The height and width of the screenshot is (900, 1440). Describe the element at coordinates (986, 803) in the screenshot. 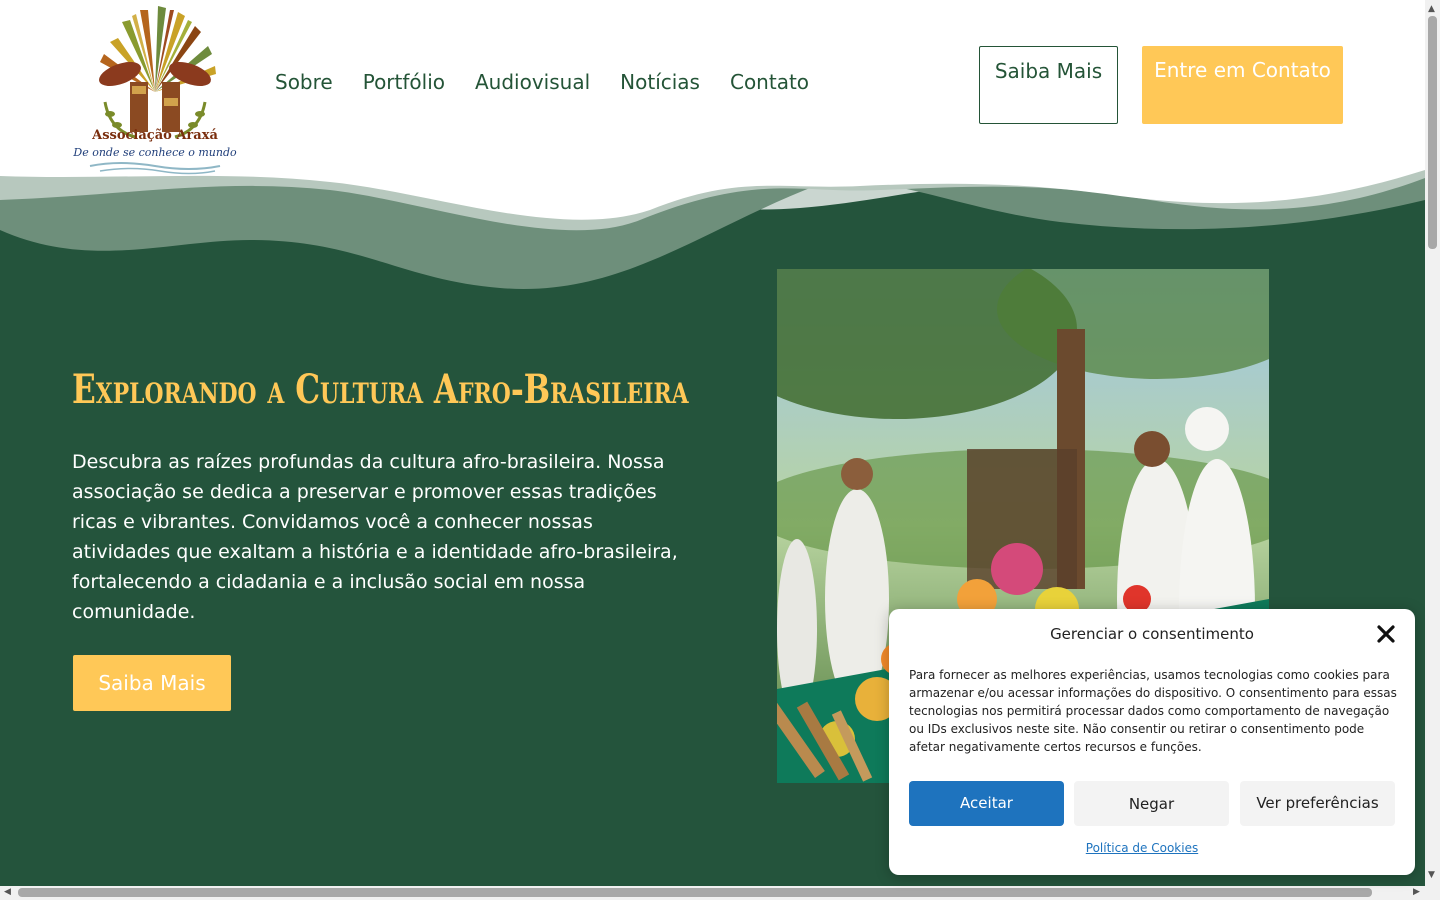

I see `accept-button: Aceitar` at that location.